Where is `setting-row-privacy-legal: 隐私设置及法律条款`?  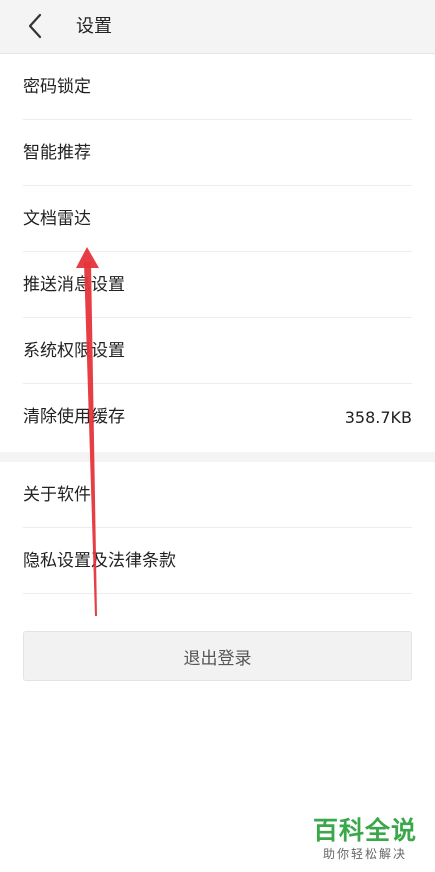
setting-row-privacy-legal: 隐私设置及法律条款 is located at coordinates (217, 561).